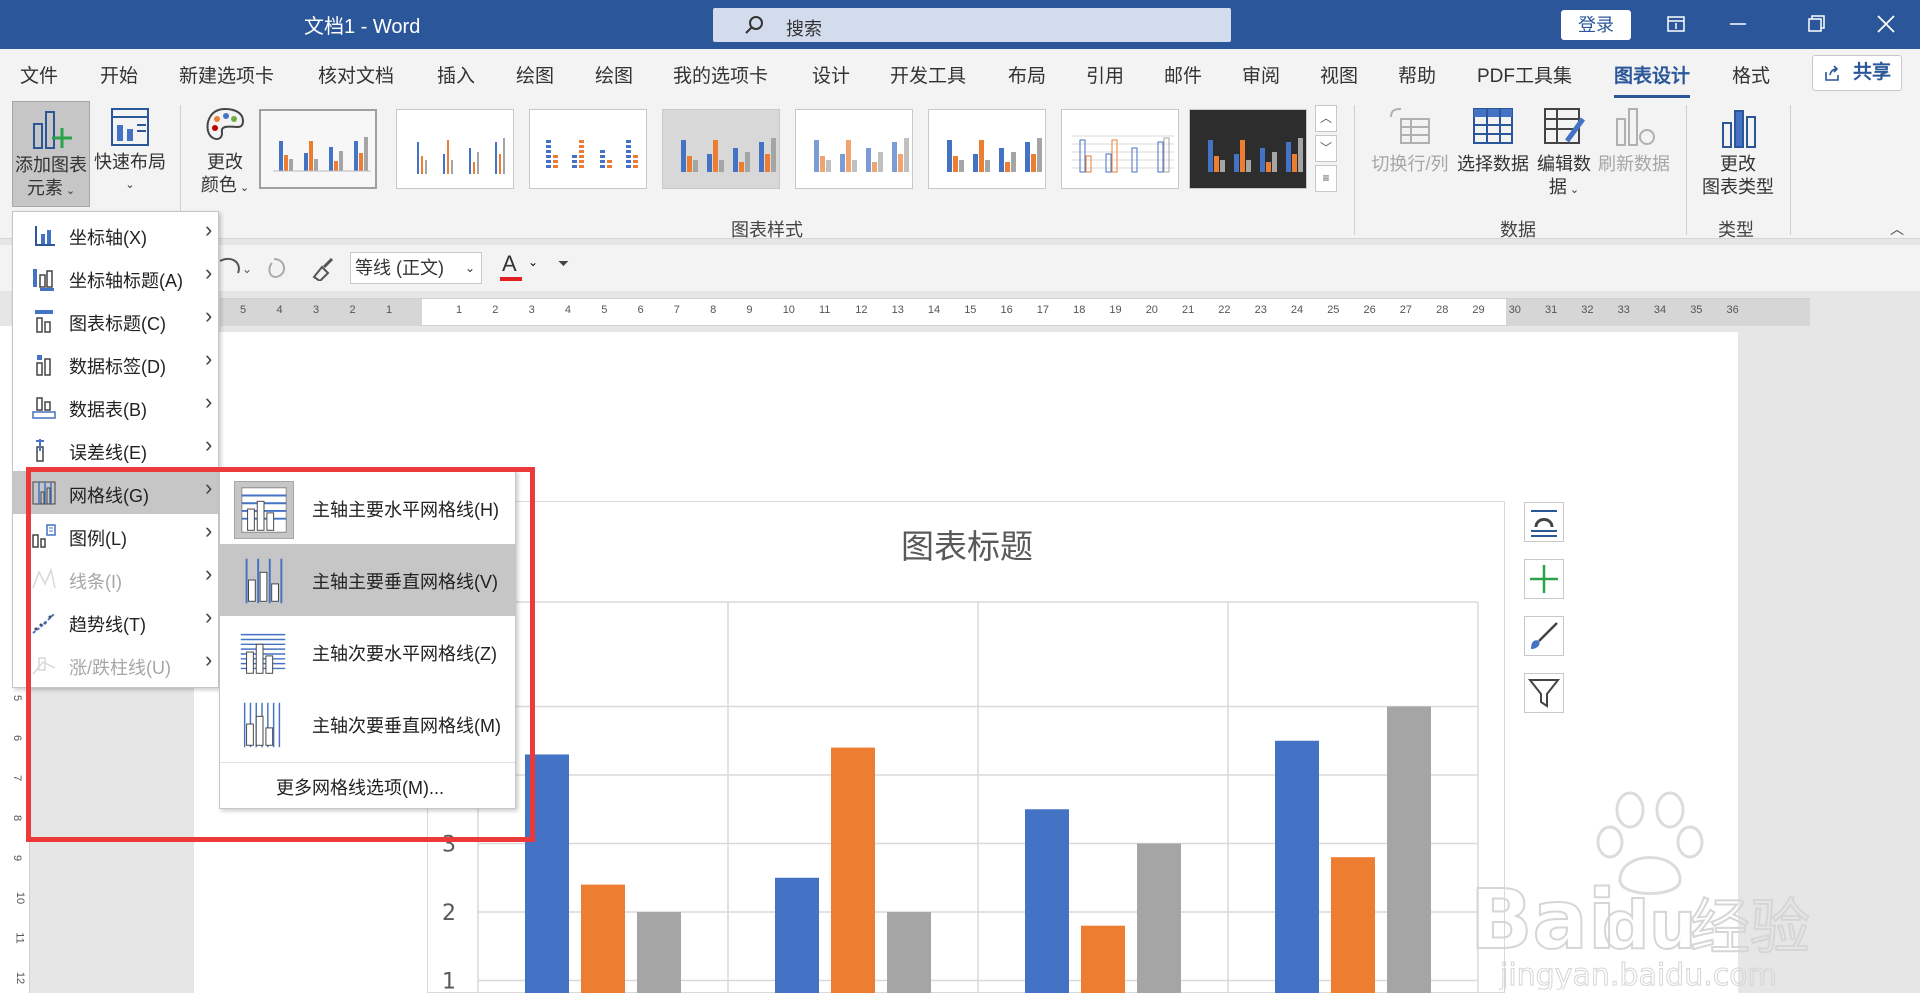  I want to click on menu-item-error-bars: 误差线(E) ›, so click(115, 449).